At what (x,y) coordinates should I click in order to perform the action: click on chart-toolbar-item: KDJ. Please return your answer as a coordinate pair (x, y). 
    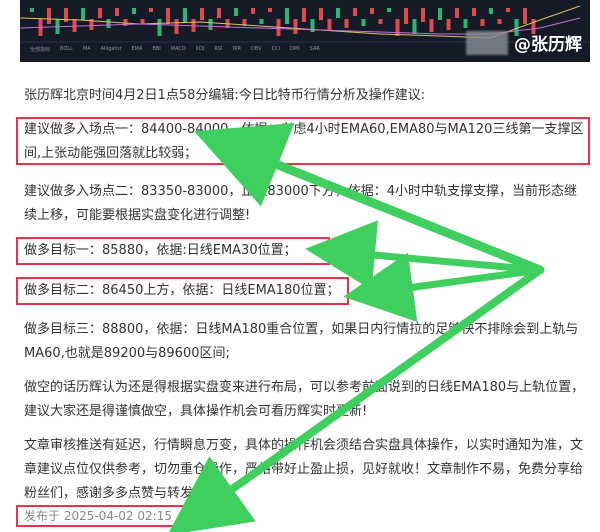
    Looking at the image, I should click on (200, 49).